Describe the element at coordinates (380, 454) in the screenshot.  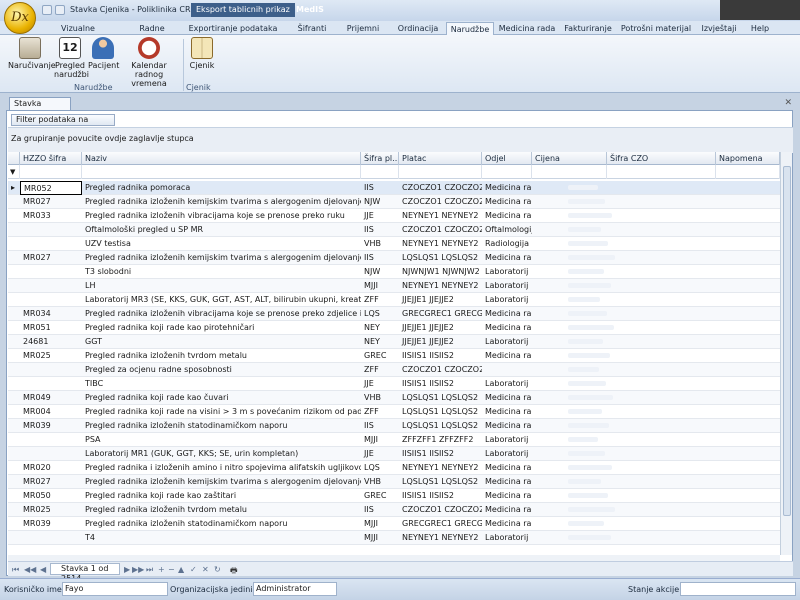
I see `cell-sifra-platca: JJE` at that location.